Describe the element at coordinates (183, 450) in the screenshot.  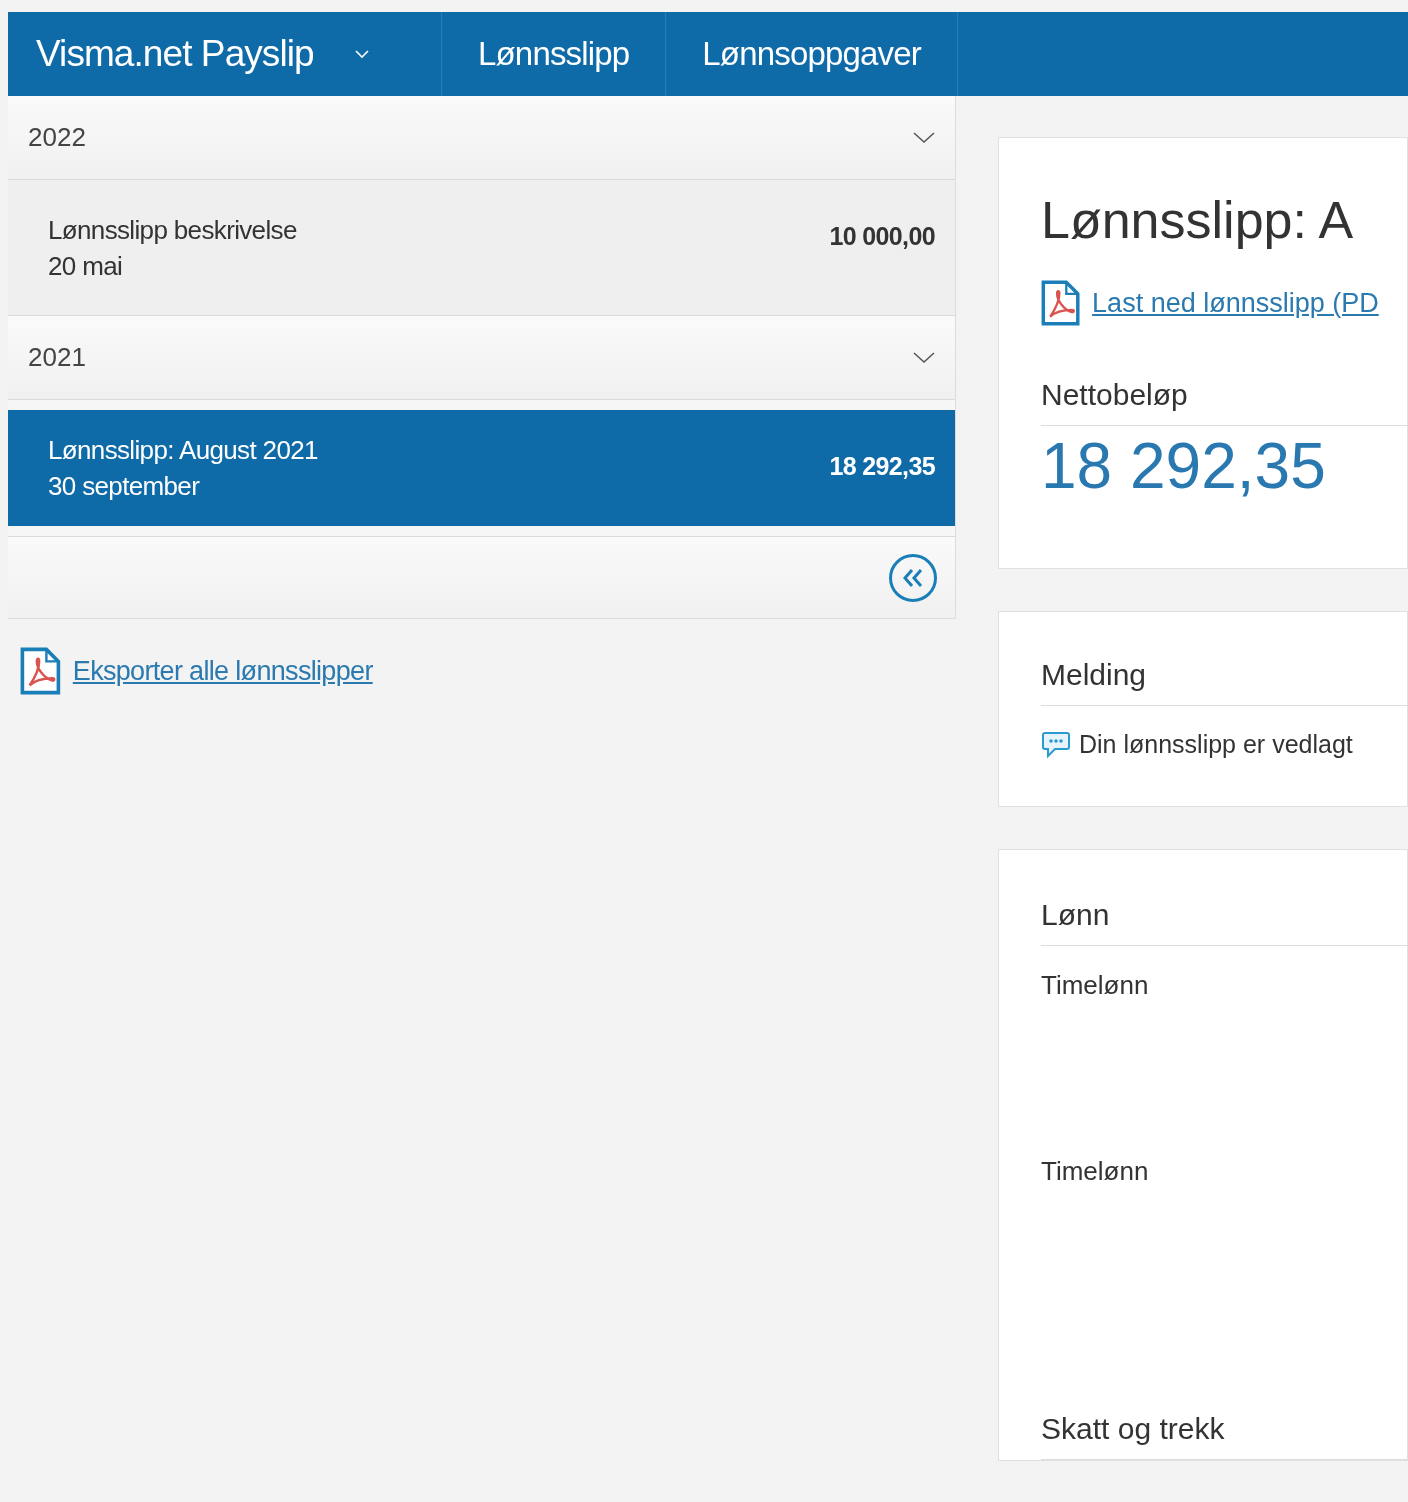
I see `payslip-title: Lønnsslipp: August 2021` at that location.